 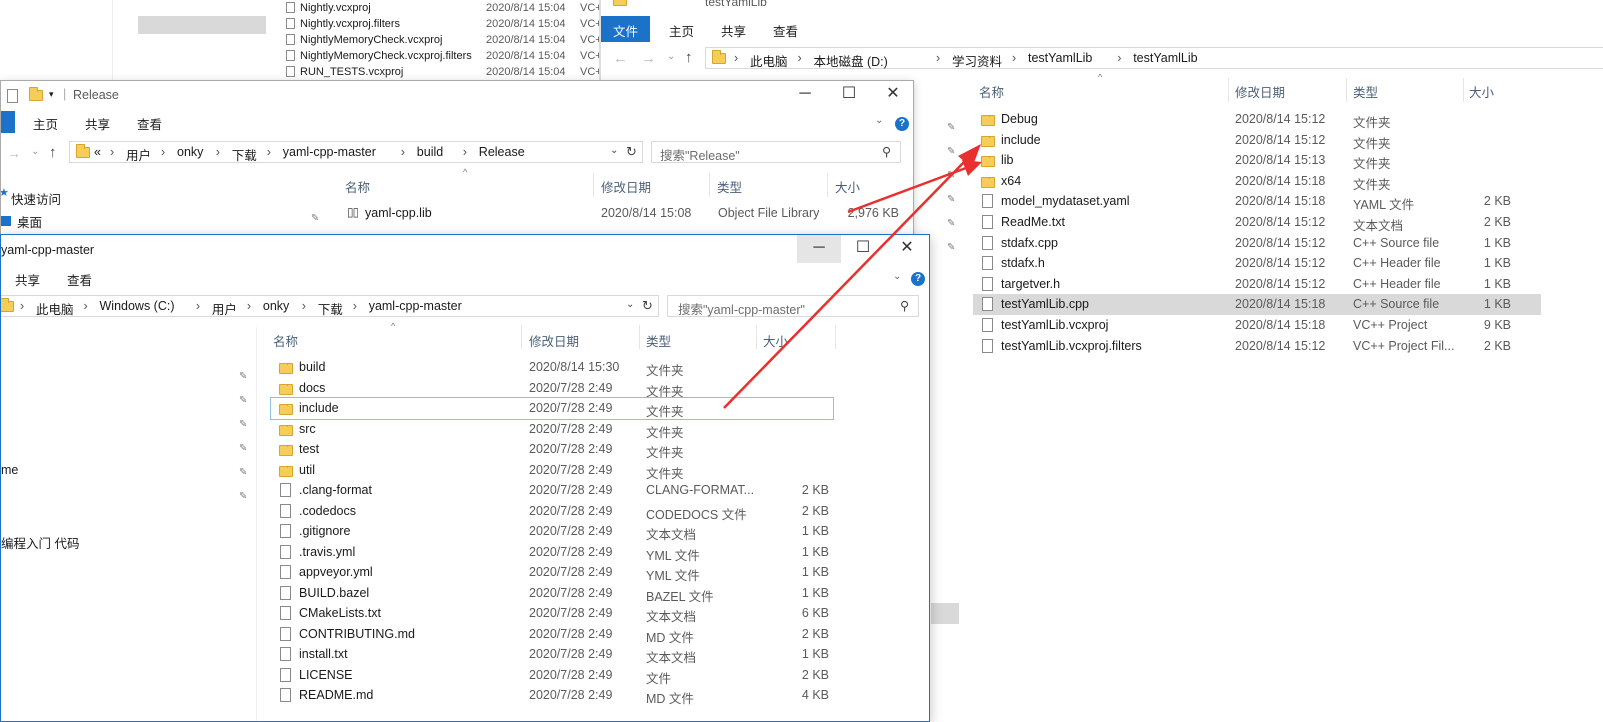 What do you see at coordinates (805, 95) in the screenshot?
I see `minimize-button: ─` at bounding box center [805, 95].